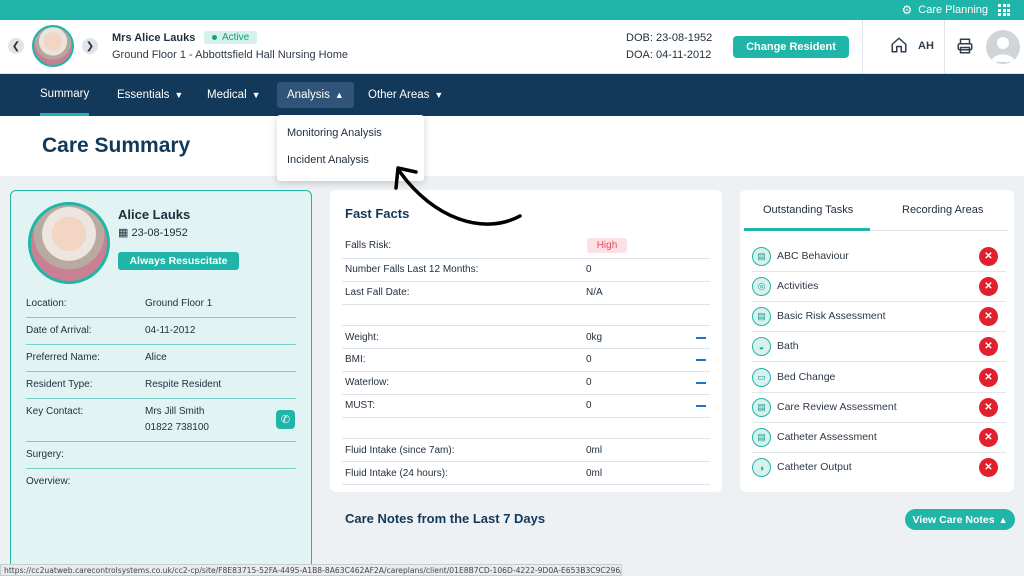 Image resolution: width=1024 pixels, height=576 pixels. I want to click on resident-dob: DOB: 23-08-1952, so click(669, 38).